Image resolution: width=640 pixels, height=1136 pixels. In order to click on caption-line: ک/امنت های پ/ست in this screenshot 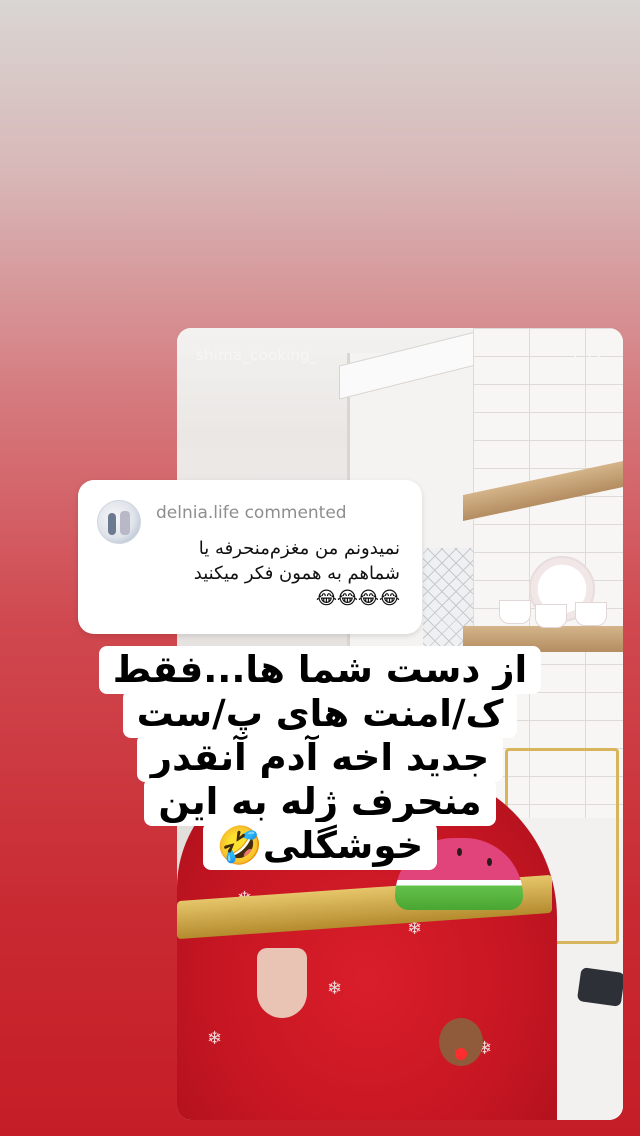, I will do `click(320, 714)`.